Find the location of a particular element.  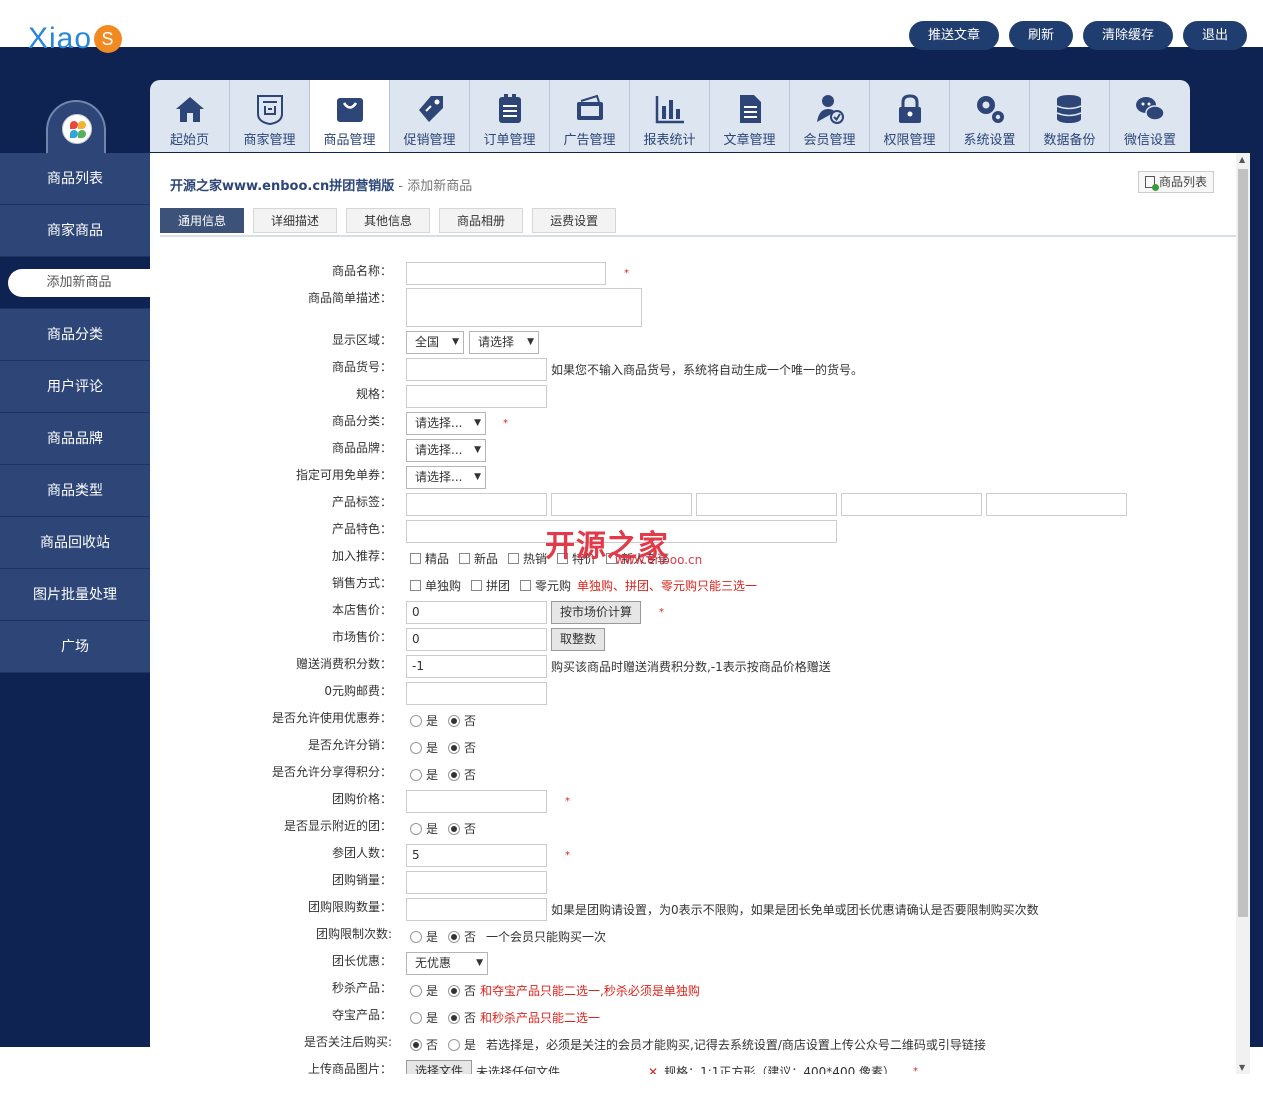

group-limit-input is located at coordinates (476, 909).